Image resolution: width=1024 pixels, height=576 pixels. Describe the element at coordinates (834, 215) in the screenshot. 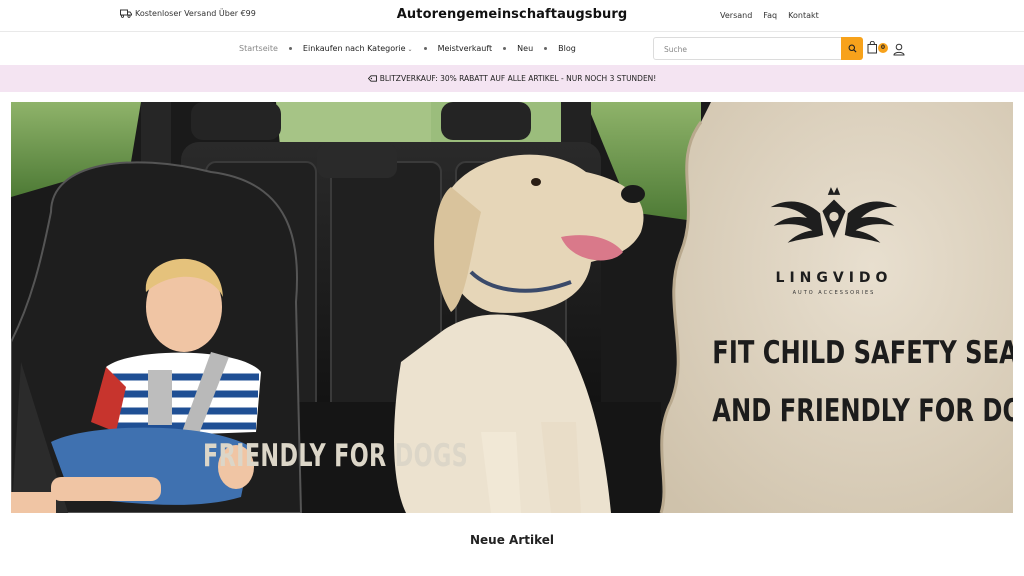

I see `lingvido-logo-icon` at that location.